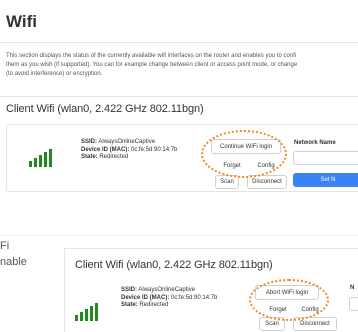 The image size is (358, 332). What do you see at coordinates (129, 290) in the screenshot?
I see `ssid-label-bottom: SSID:` at bounding box center [129, 290].